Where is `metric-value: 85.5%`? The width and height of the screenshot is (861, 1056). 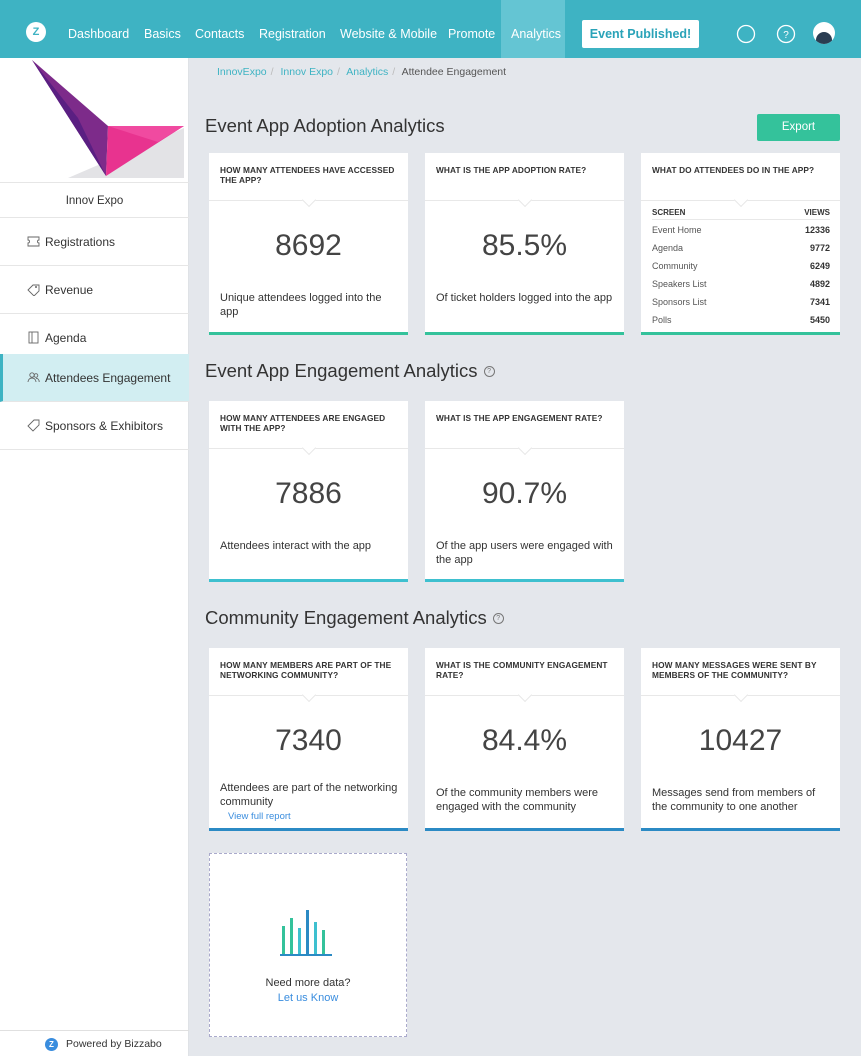
metric-value: 85.5% is located at coordinates (524, 245).